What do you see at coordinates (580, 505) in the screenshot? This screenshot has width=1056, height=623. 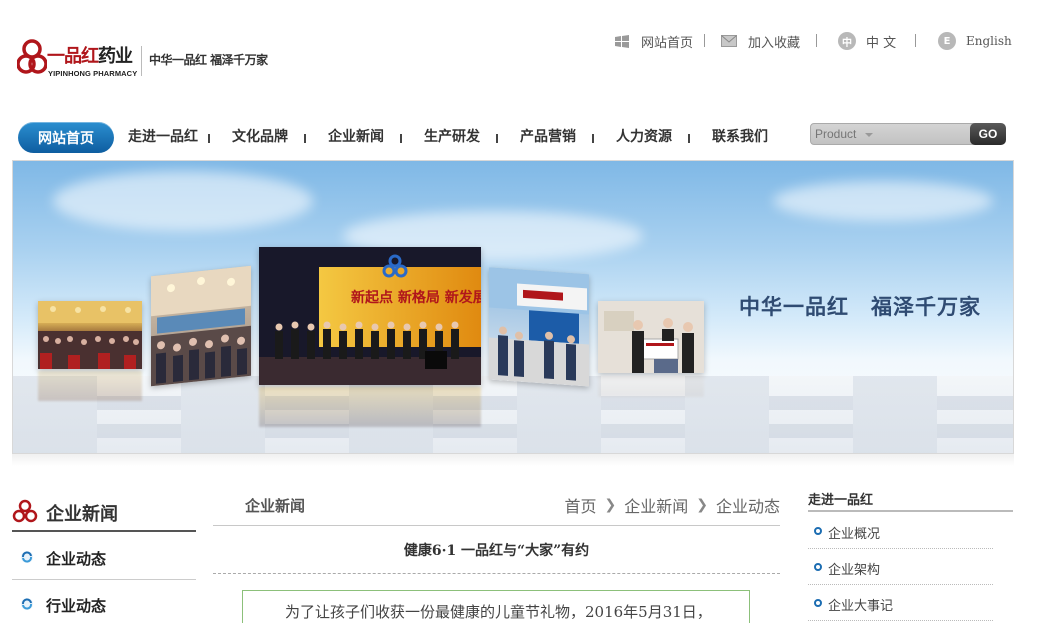 I see `breadcrumb-home: 首页` at bounding box center [580, 505].